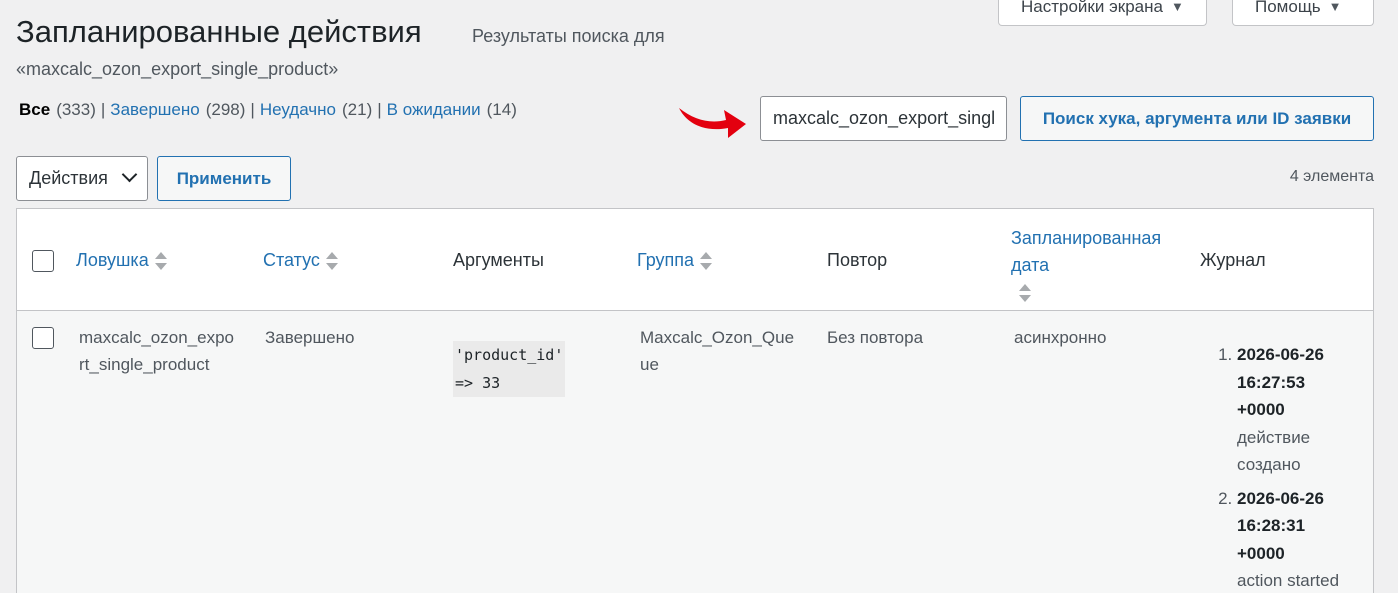 The width and height of the screenshot is (1398, 593). Describe the element at coordinates (225, 109) in the screenshot. I see `view-complete-count: (298)` at that location.